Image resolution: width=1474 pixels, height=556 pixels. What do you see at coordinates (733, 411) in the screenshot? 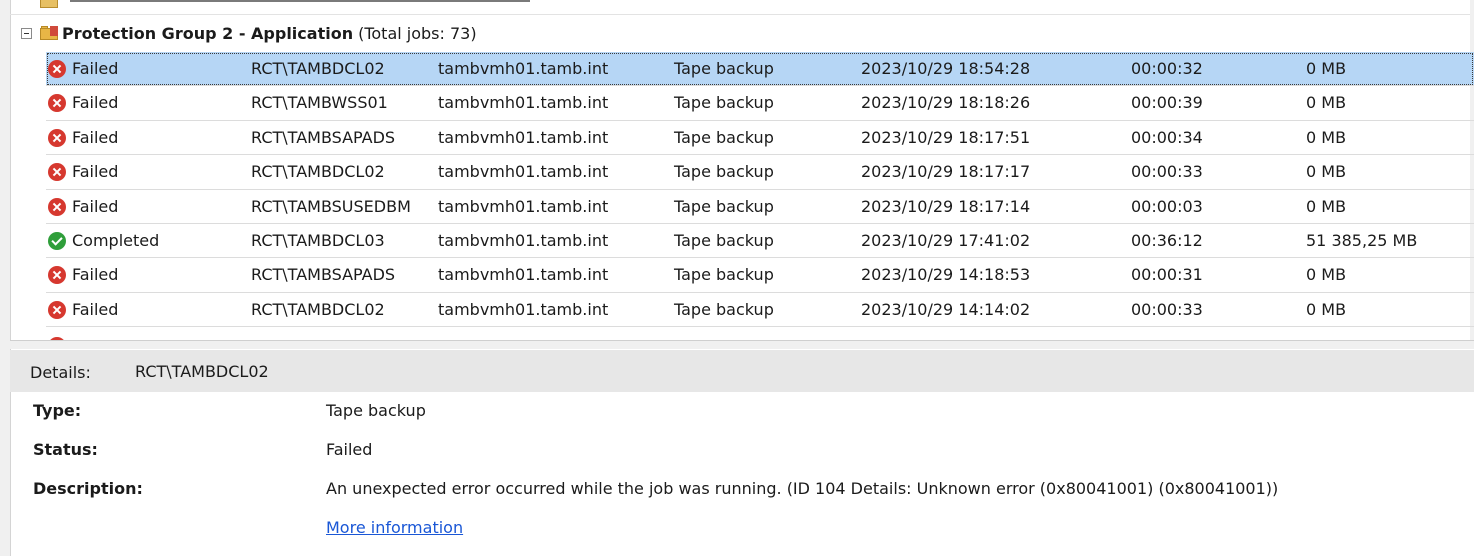
I see `detail-type-row: Type: Tape backup` at bounding box center [733, 411].